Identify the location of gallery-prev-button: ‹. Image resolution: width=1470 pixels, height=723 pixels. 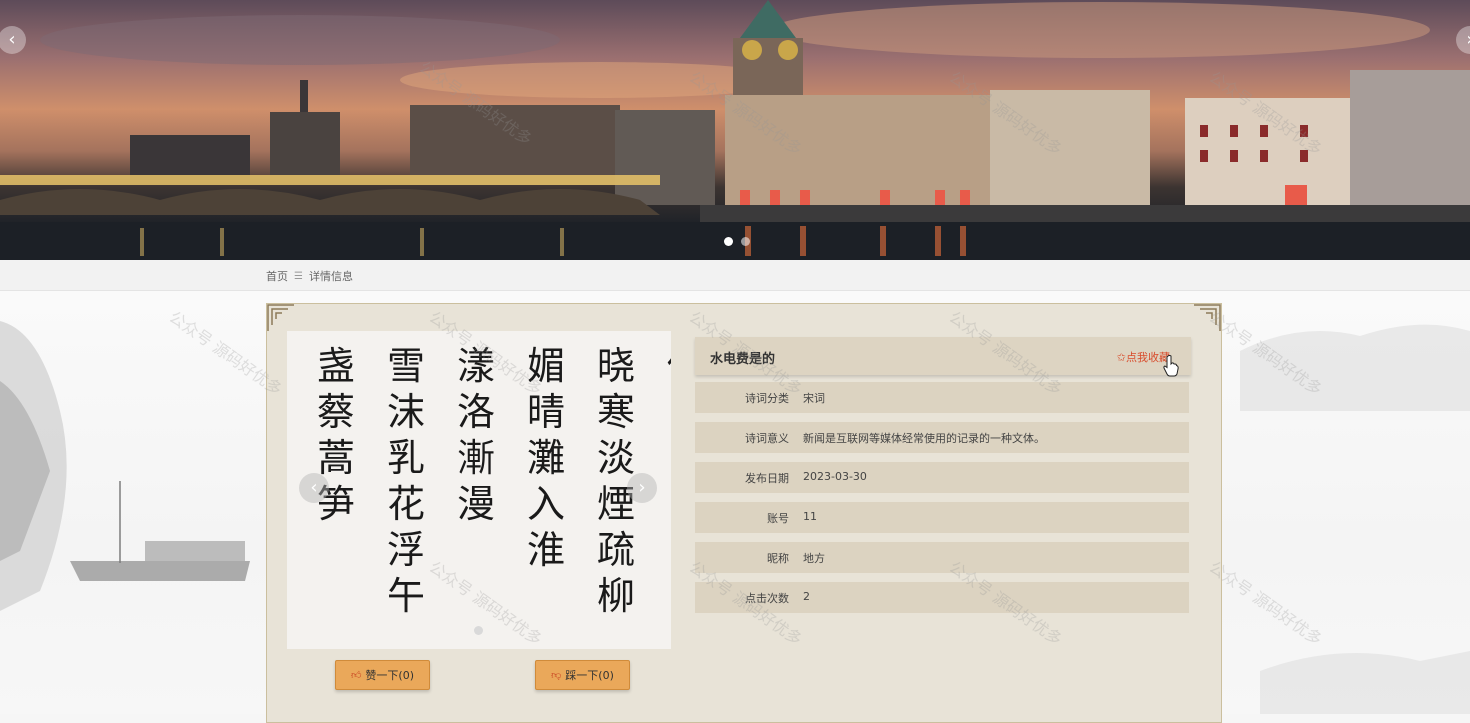
(314, 488).